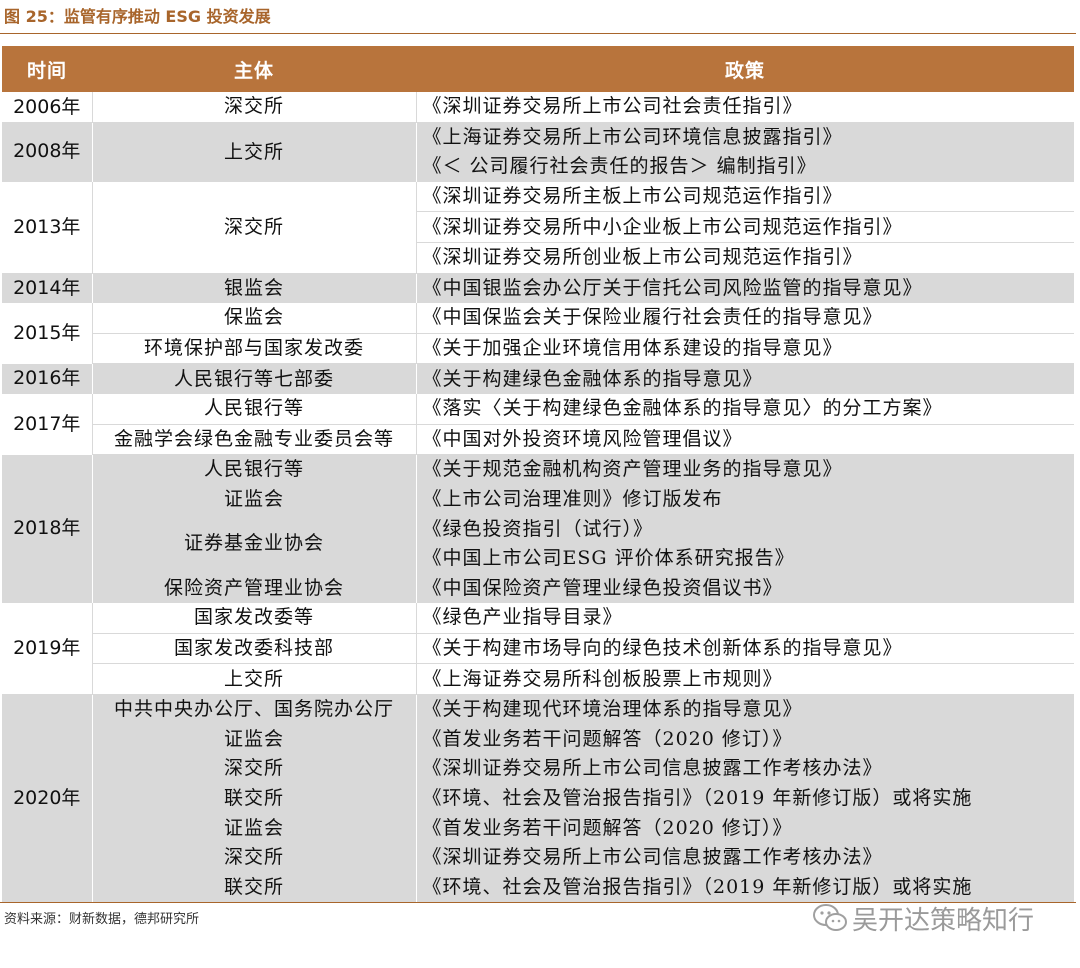  Describe the element at coordinates (254, 588) in the screenshot. I see `entity-cell: 保险资产管理业协会` at that location.